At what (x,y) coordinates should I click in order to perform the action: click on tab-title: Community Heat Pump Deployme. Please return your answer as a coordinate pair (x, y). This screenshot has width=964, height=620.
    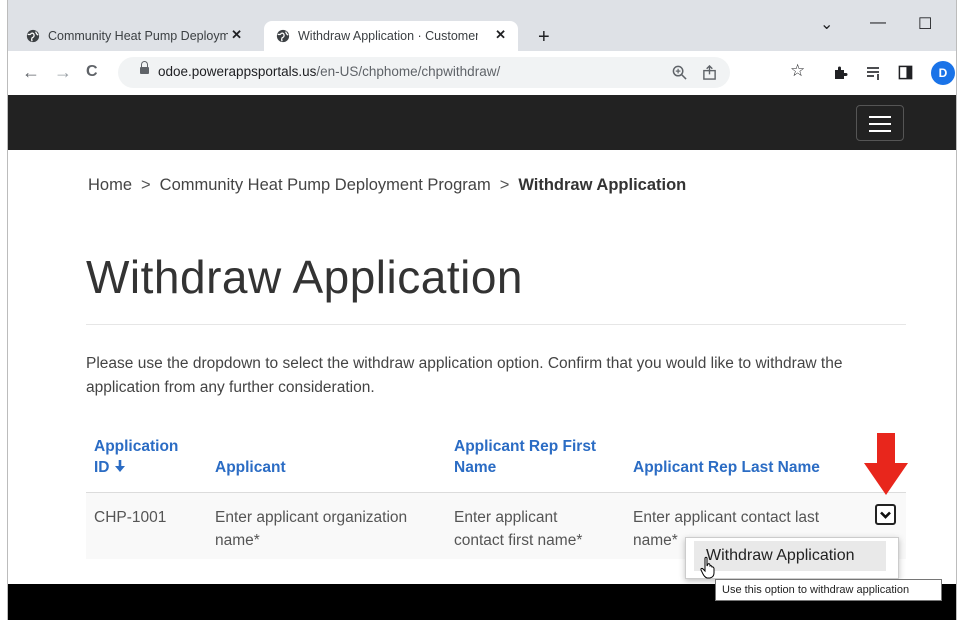
    Looking at the image, I should click on (138, 36).